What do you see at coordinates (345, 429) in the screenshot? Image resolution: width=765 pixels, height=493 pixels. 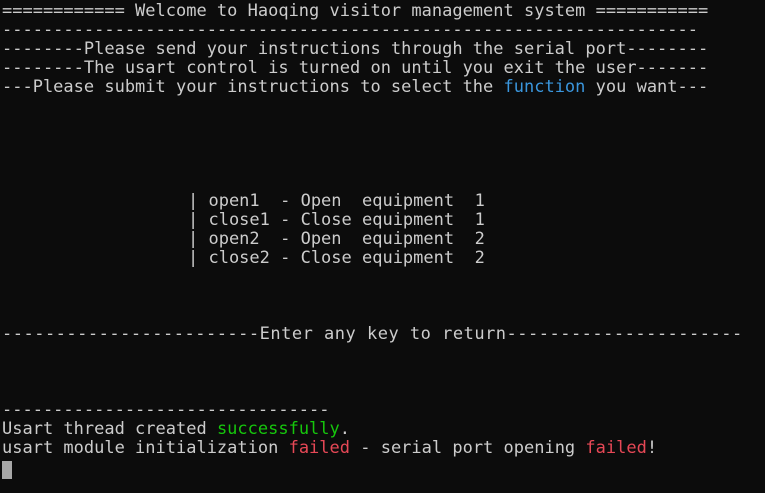 I see `log-thread-period: .` at bounding box center [345, 429].